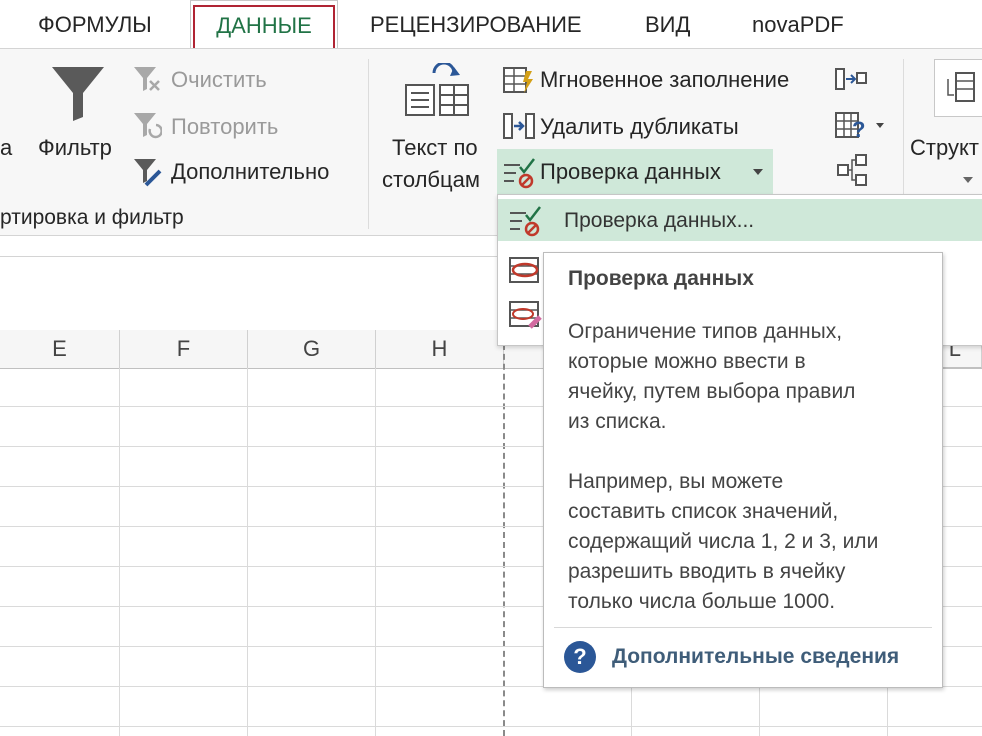 The width and height of the screenshot is (982, 736). What do you see at coordinates (755, 657) in the screenshot?
I see `tooltip-more-info-link: Дополнительные сведения` at bounding box center [755, 657].